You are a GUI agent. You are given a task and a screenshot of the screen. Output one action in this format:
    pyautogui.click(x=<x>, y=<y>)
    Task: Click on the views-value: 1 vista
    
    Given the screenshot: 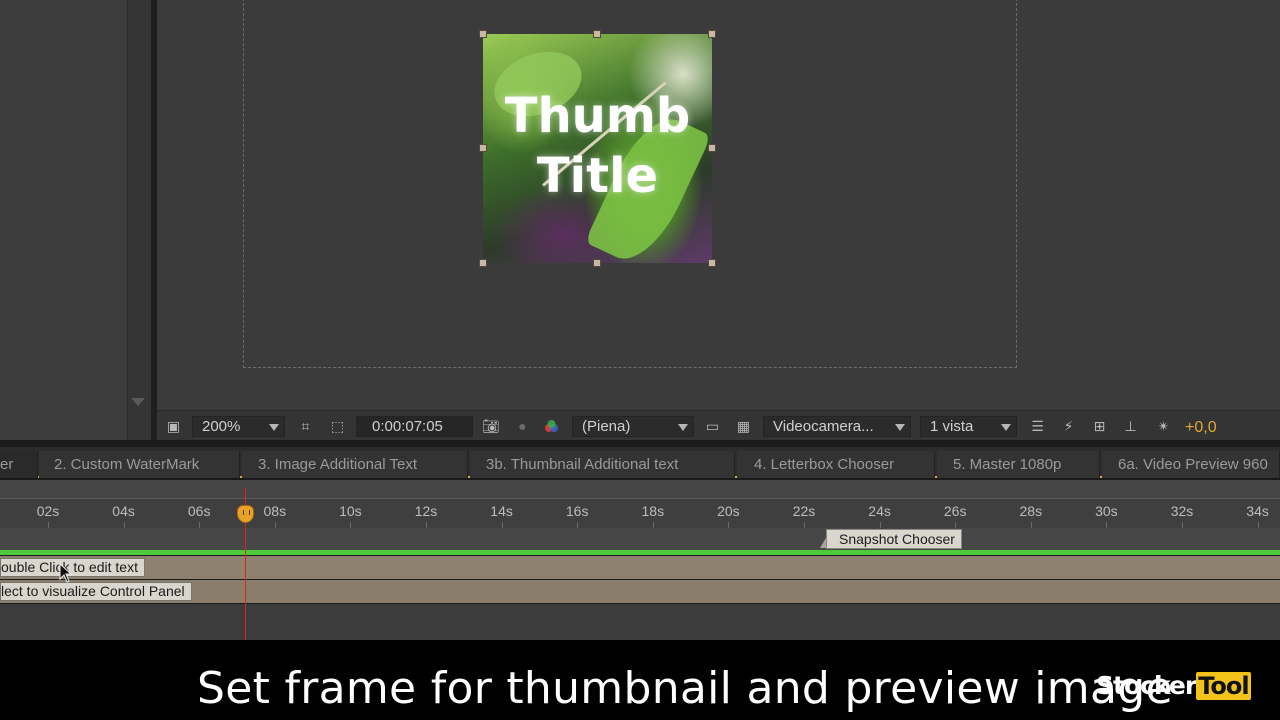 What is the action you would take?
    pyautogui.click(x=952, y=426)
    